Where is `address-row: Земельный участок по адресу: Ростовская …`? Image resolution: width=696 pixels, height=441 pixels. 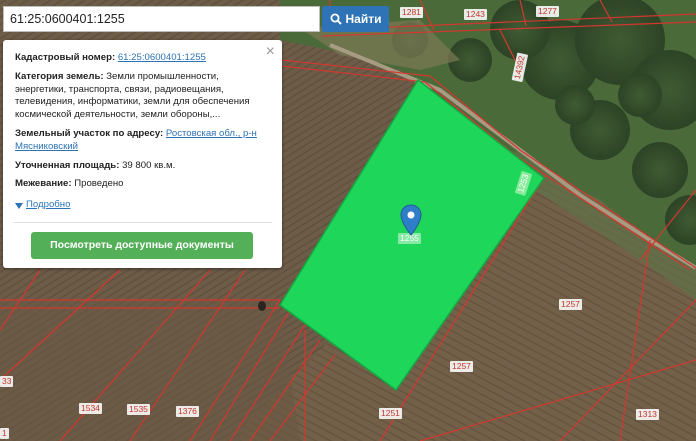
address-row: Земельный участок по адресу: Ростовская … is located at coordinates (142, 141).